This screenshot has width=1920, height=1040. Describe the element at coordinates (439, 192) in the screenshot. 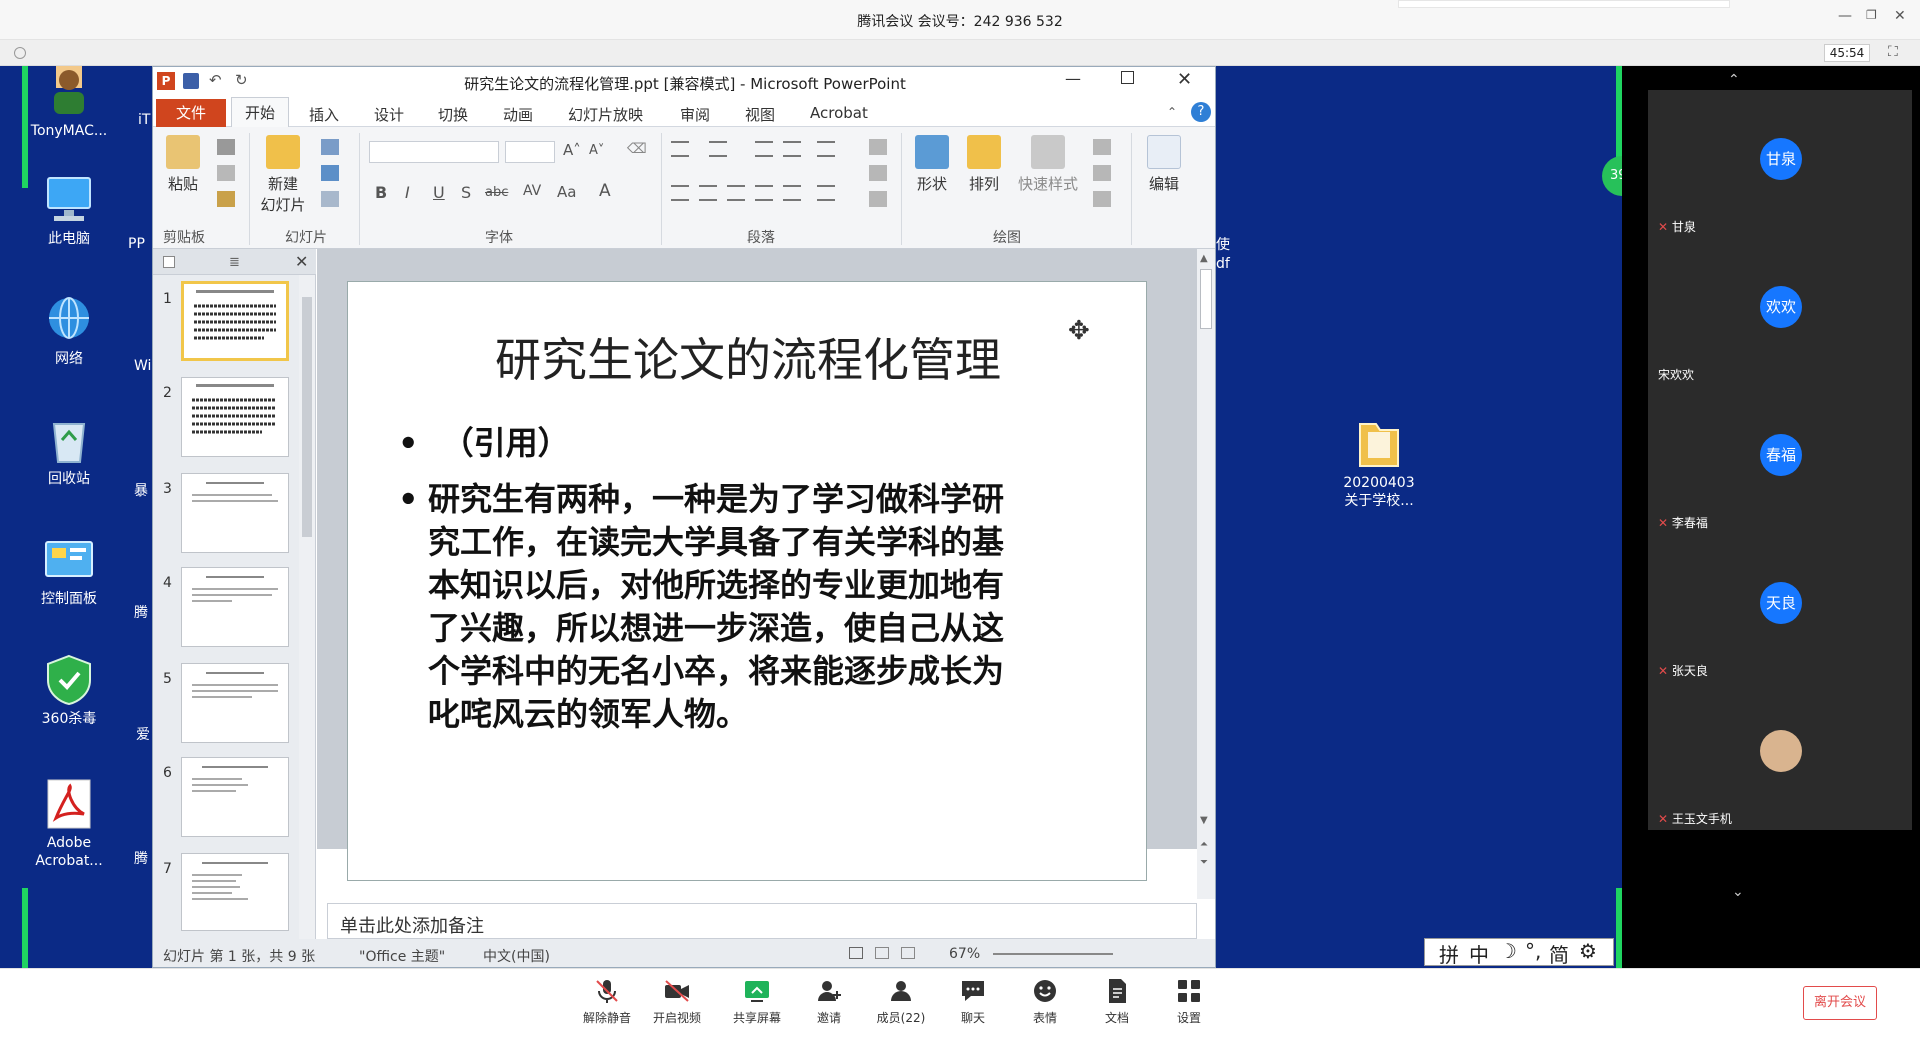

I see `underline-button: U` at that location.